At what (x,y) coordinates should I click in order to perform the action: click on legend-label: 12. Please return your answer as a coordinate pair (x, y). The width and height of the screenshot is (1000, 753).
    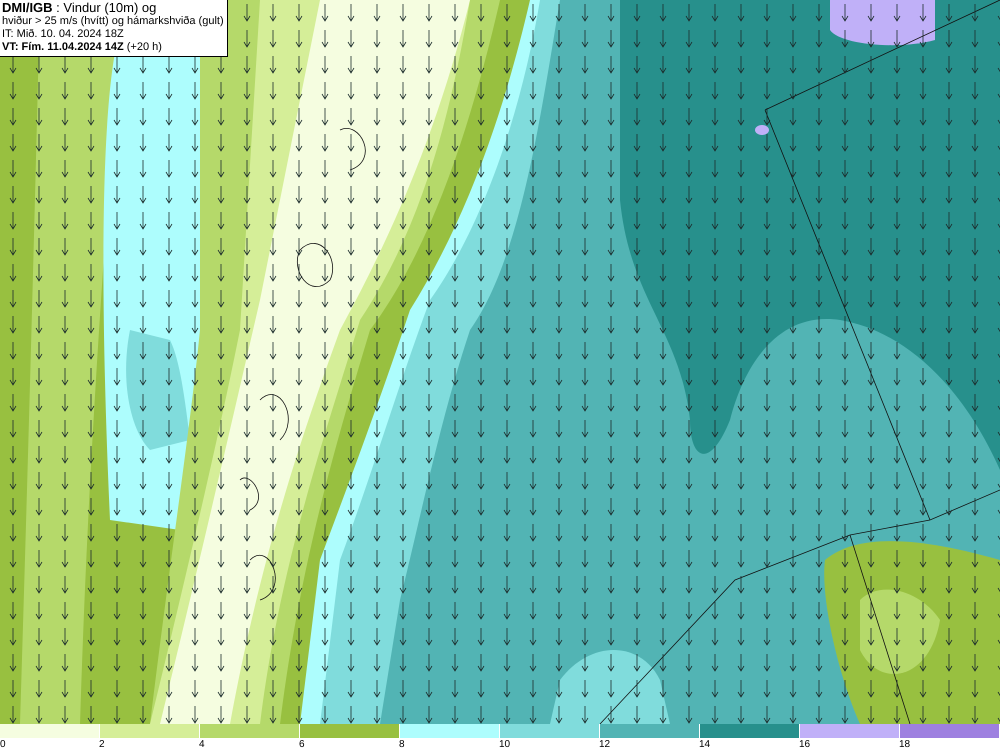
    Looking at the image, I should click on (604, 744).